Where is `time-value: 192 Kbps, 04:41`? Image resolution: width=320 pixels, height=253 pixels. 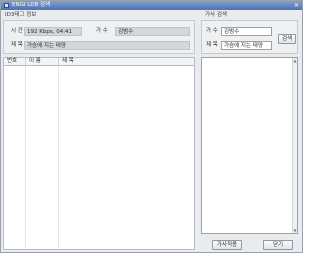
time-value: 192 Kbps, 04:41 is located at coordinates (53, 31).